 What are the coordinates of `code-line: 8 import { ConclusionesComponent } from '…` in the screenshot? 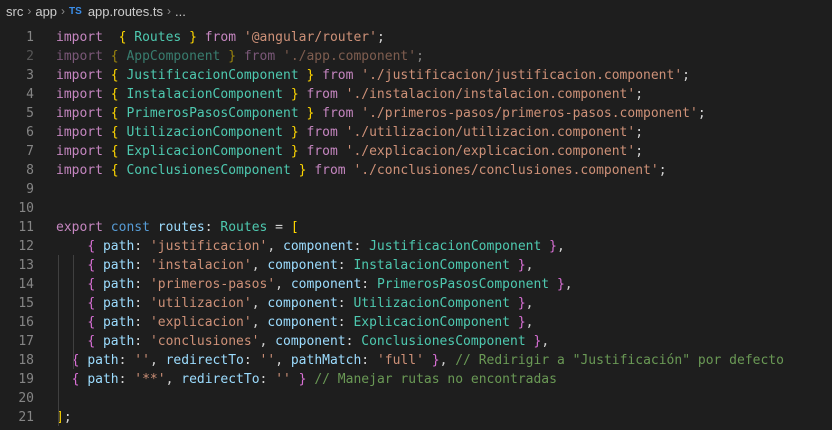 It's located at (416, 170).